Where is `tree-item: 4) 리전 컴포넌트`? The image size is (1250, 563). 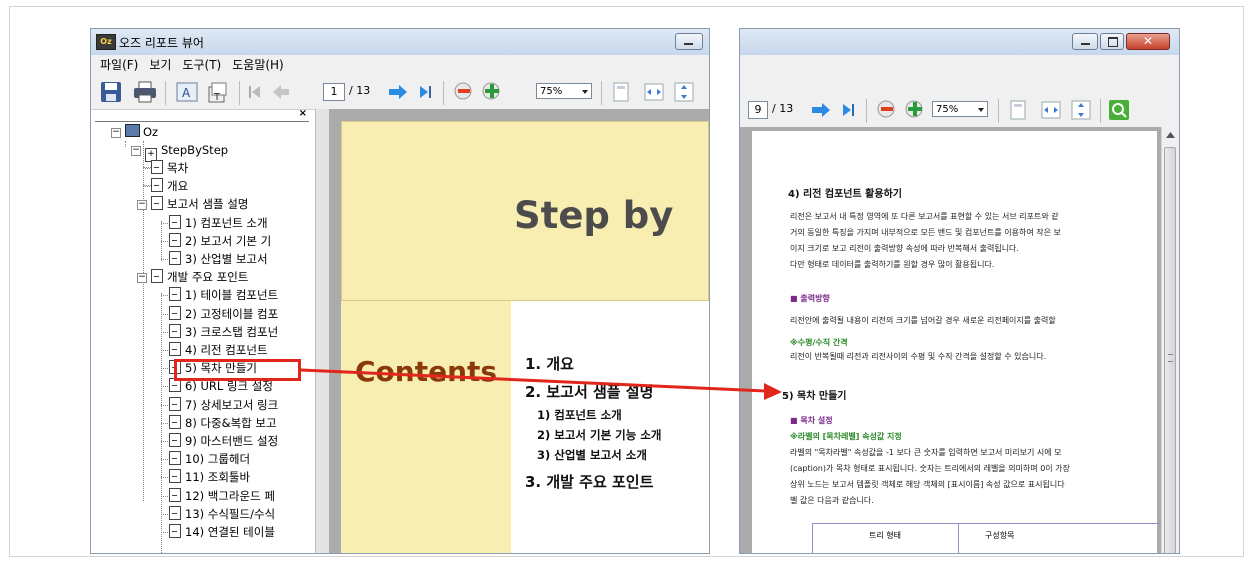
tree-item: 4) 리전 컴포넌트 is located at coordinates (214, 350).